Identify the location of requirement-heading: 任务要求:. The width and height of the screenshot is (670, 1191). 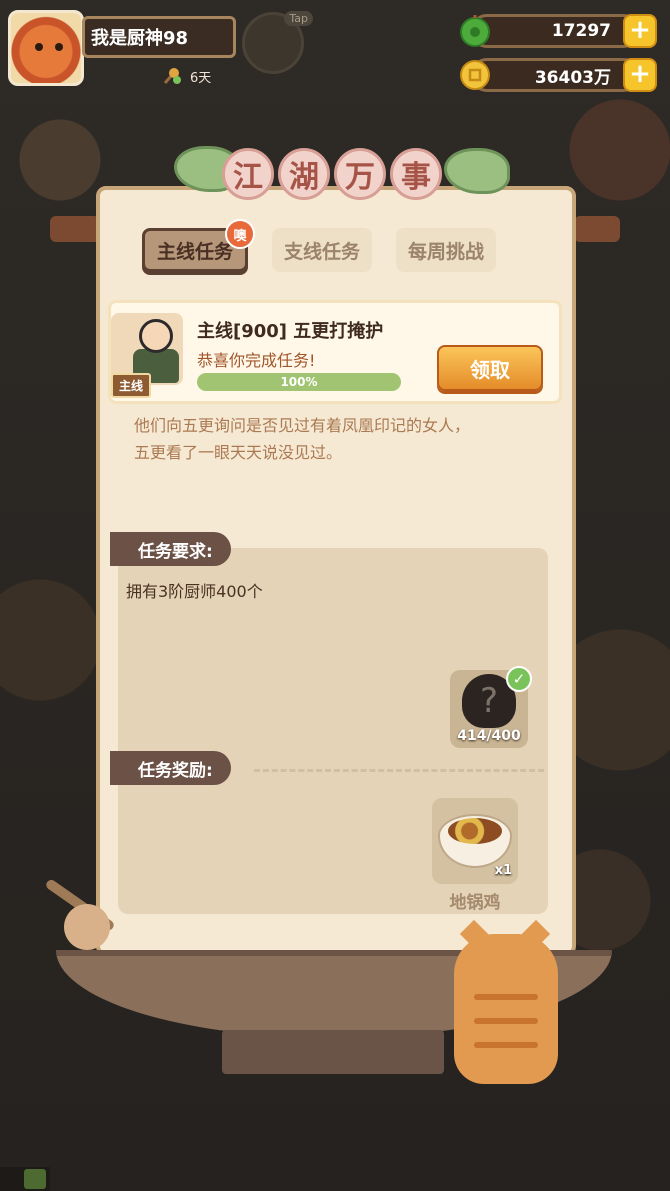
(170, 549).